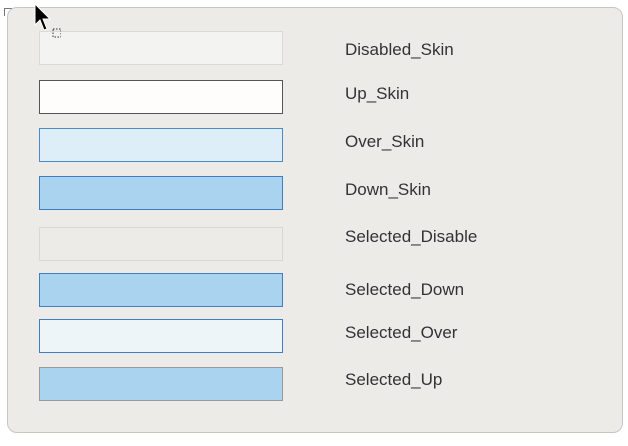 This screenshot has height=446, width=628. What do you see at coordinates (161, 384) in the screenshot?
I see `selected-up-skin-swatch` at bounding box center [161, 384].